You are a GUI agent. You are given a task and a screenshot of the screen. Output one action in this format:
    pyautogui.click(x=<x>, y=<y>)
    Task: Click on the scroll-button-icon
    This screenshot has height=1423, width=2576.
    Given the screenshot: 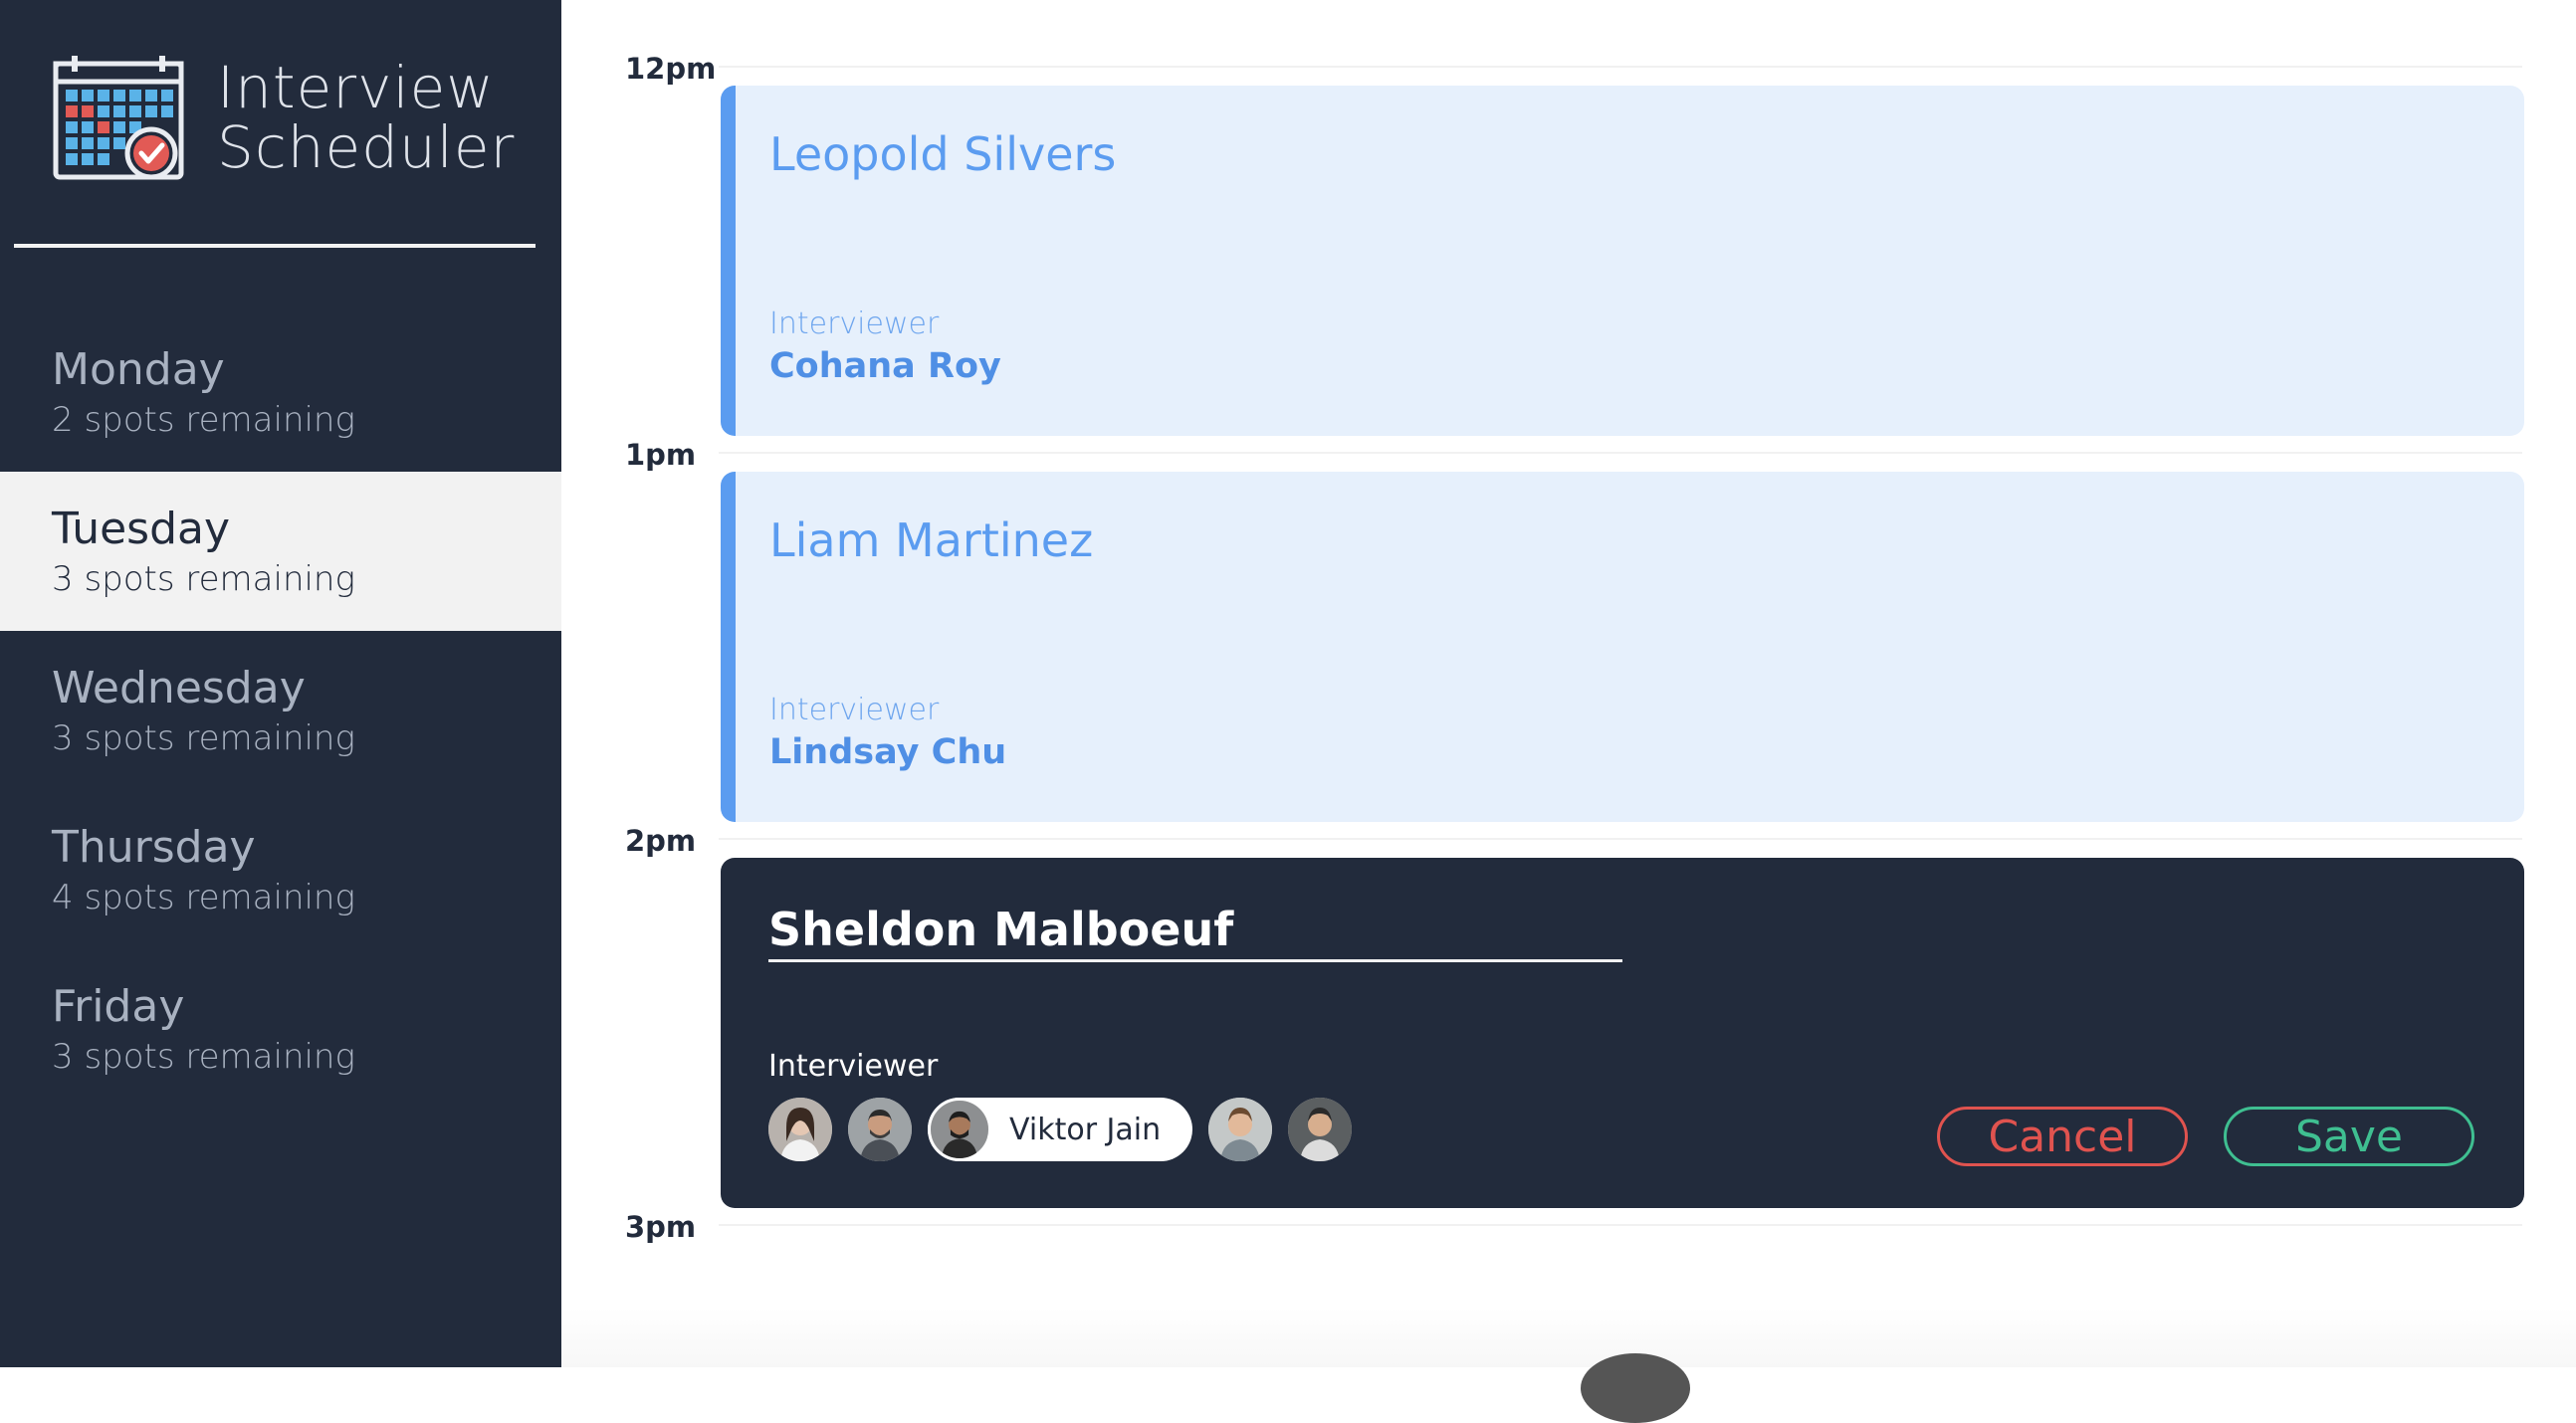 What is the action you would take?
    pyautogui.click(x=1635, y=1388)
    